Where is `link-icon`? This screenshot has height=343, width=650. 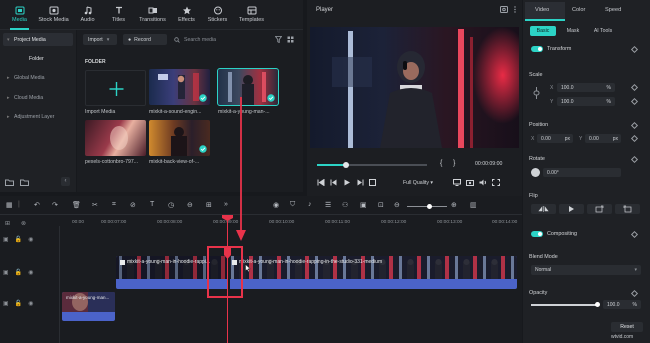 link-icon is located at coordinates (536, 93).